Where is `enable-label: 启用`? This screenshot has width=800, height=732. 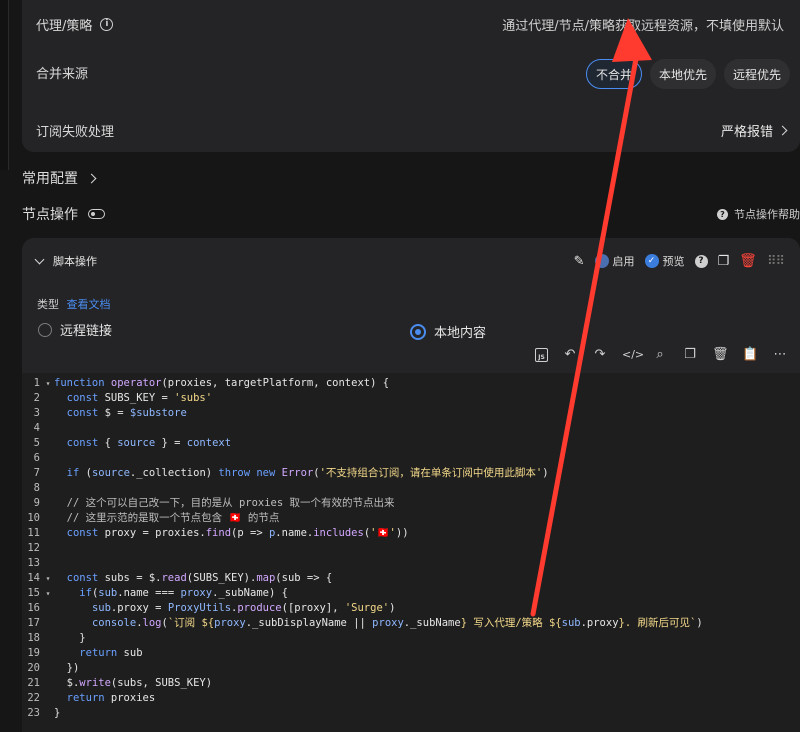
enable-label: 启用 is located at coordinates (623, 261).